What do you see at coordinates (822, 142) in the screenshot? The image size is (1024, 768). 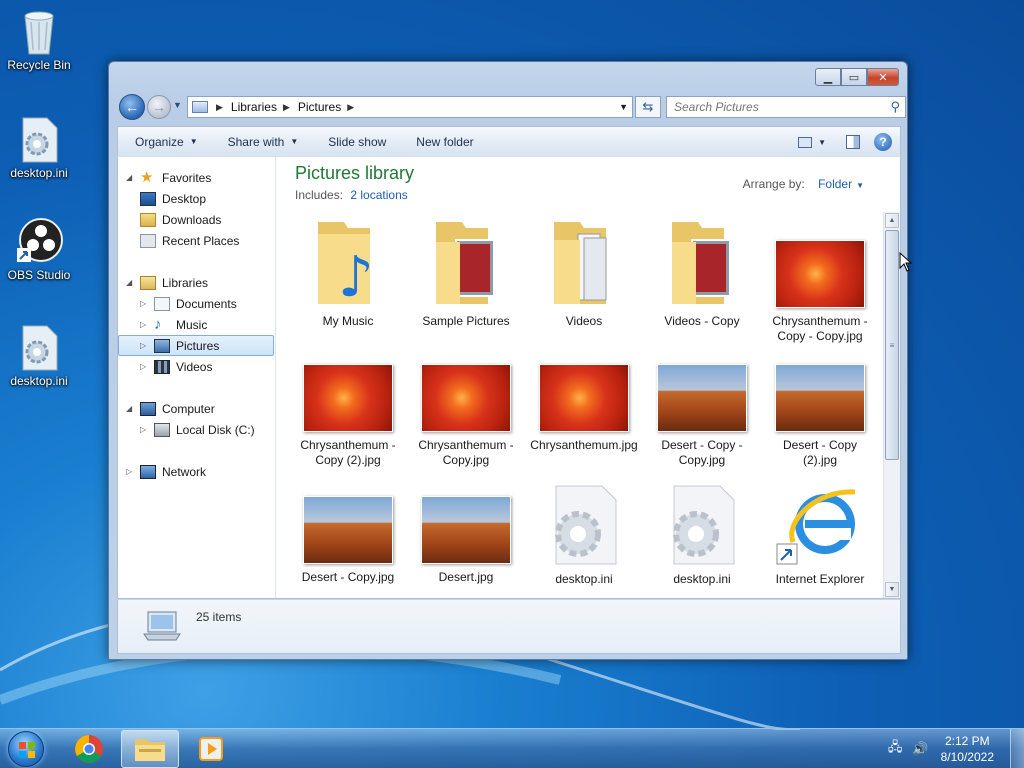 I see `view-options-dropdown-icon: ▼` at bounding box center [822, 142].